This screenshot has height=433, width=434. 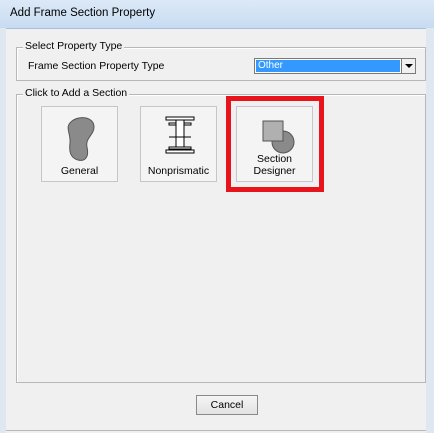 I want to click on window-frame-right, so click(x=430, y=230).